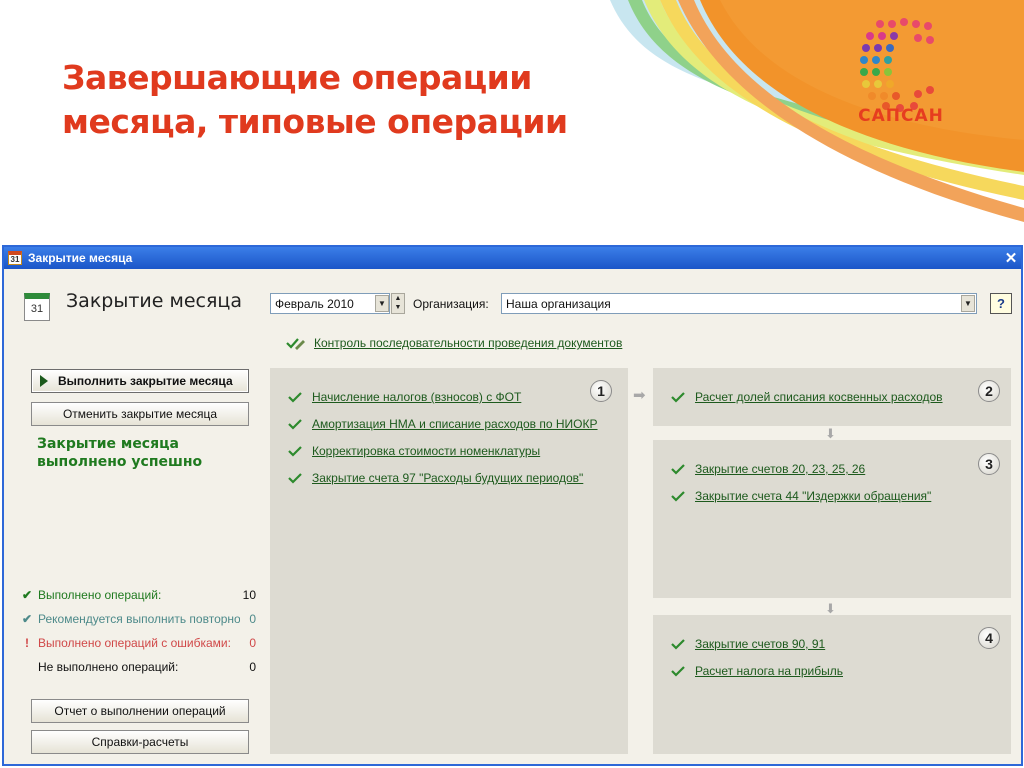  What do you see at coordinates (295, 344) in the screenshot?
I see `check-pencil-icon` at bounding box center [295, 344].